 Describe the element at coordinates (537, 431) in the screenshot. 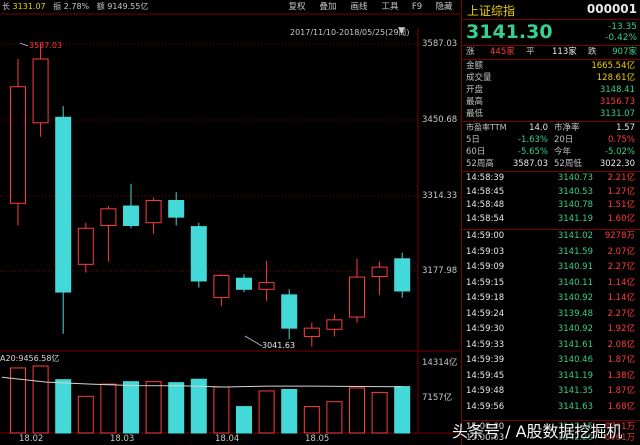

I see `watermark-text: 头条号 / A股数据挖掘机` at that location.